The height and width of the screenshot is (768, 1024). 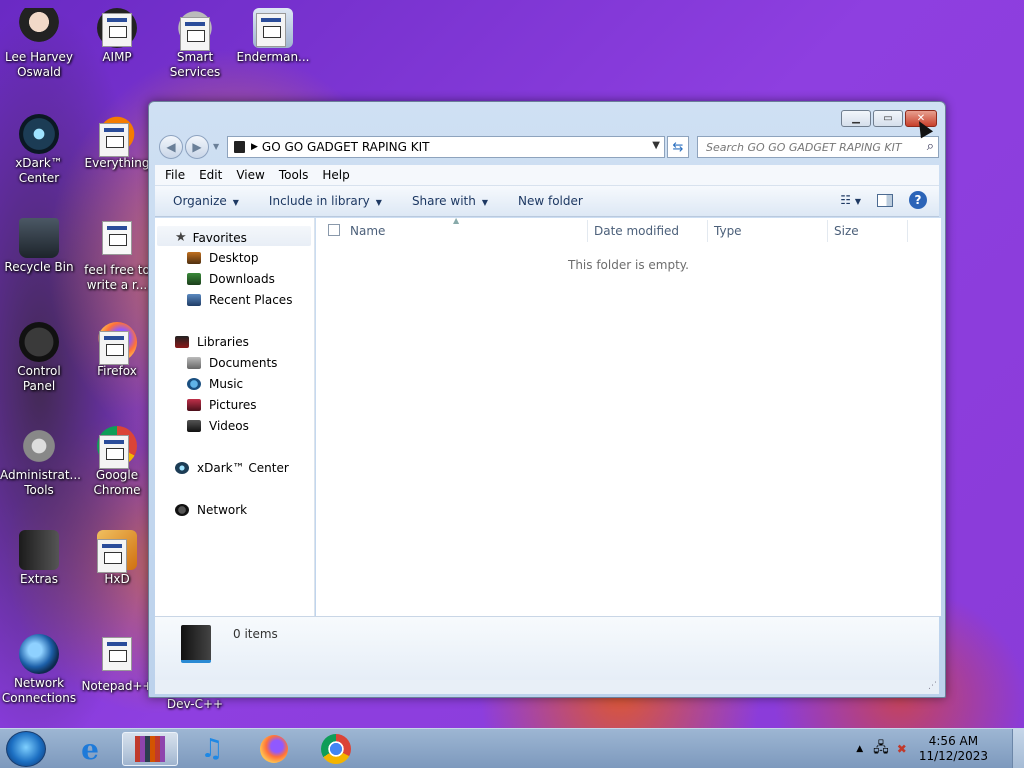 What do you see at coordinates (210, 175) in the screenshot?
I see `menu-edit: Edit` at bounding box center [210, 175].